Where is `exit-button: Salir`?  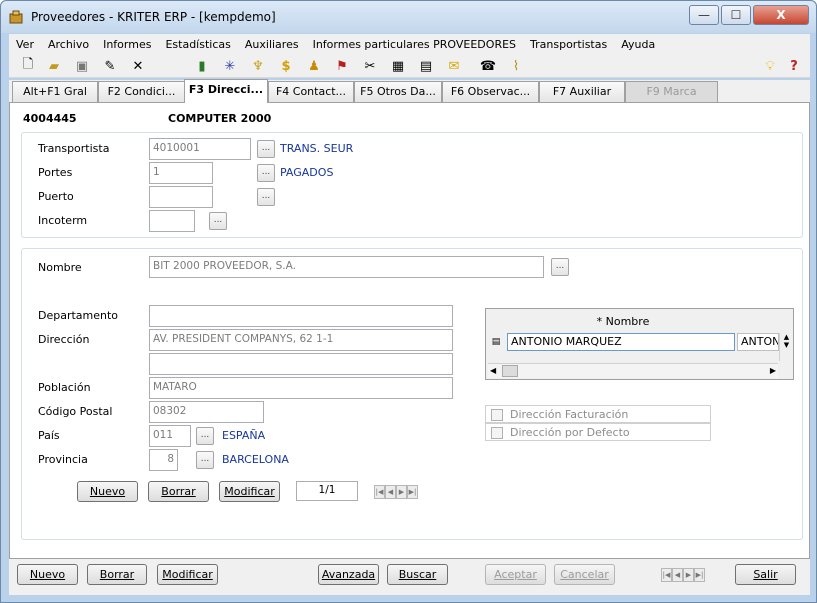
exit-button: Salir is located at coordinates (765, 574).